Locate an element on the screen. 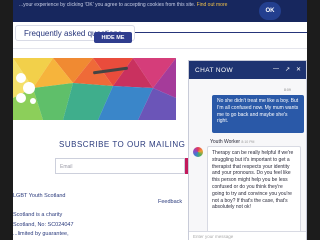  footer-line is located at coordinates (53, 207).